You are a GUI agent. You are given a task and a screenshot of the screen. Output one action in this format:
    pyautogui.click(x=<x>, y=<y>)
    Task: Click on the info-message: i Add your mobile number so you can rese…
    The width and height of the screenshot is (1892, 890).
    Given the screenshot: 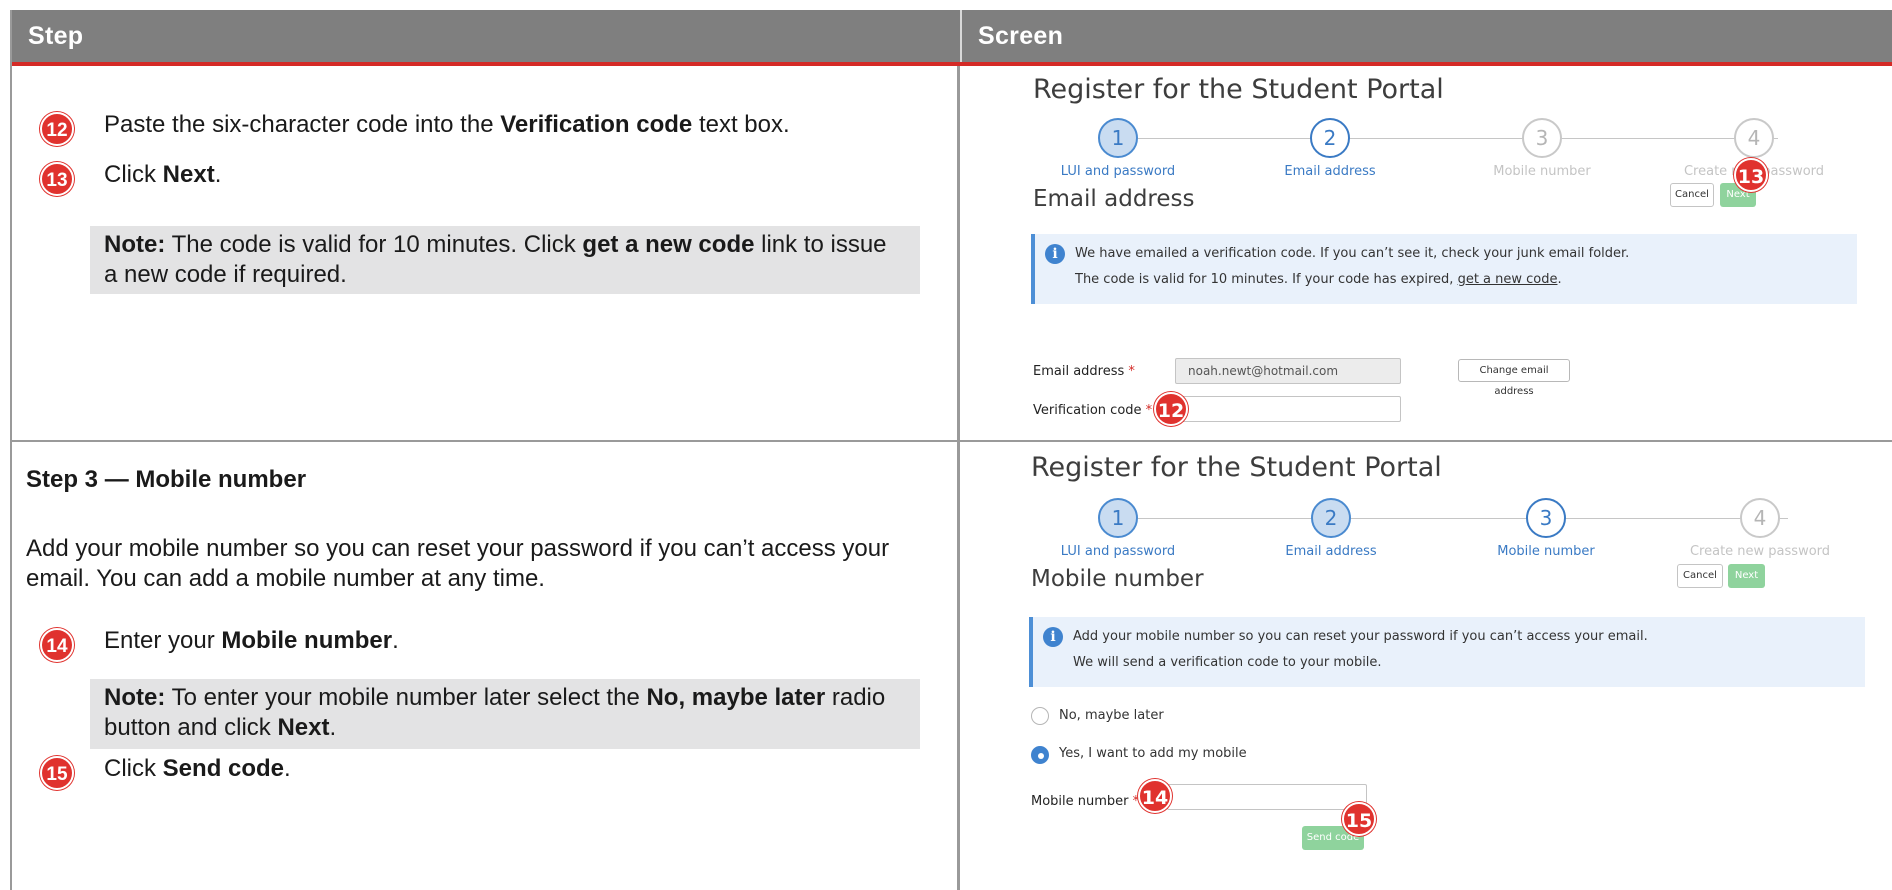 What is the action you would take?
    pyautogui.click(x=1447, y=652)
    